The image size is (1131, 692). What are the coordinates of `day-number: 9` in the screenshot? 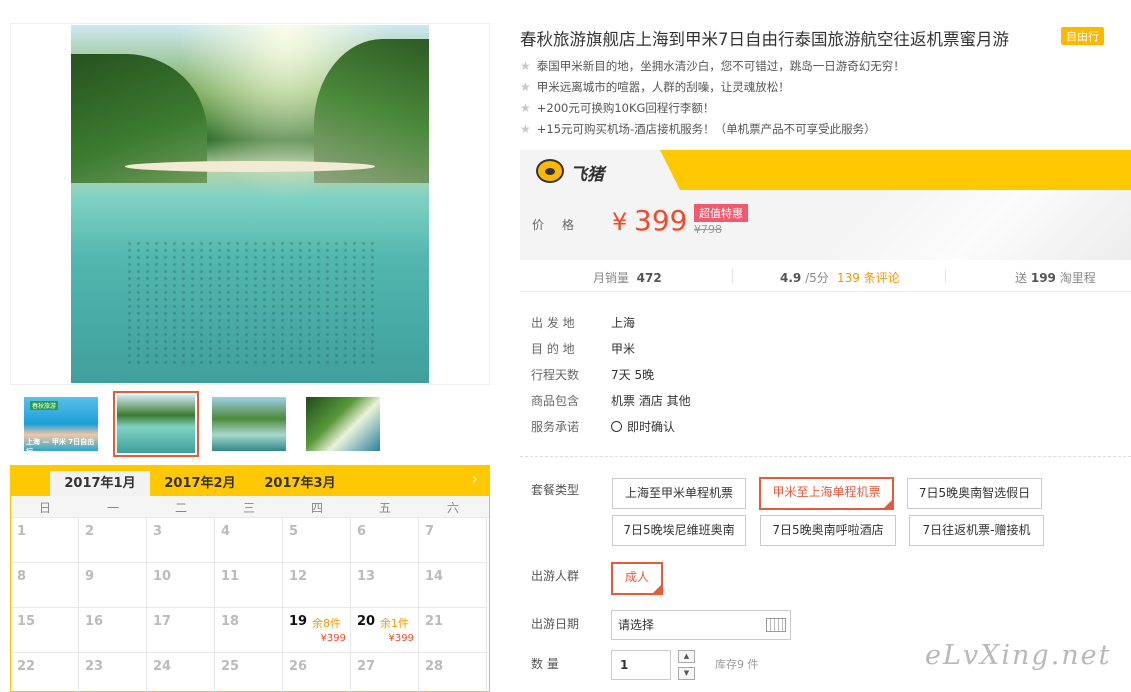 It's located at (90, 576).